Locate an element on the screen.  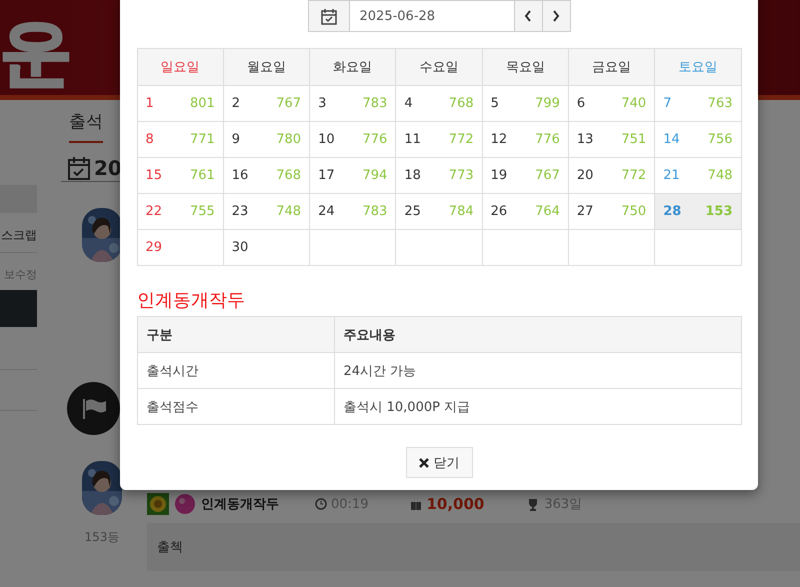
table-cell: 출석시간 is located at coordinates (235, 370).